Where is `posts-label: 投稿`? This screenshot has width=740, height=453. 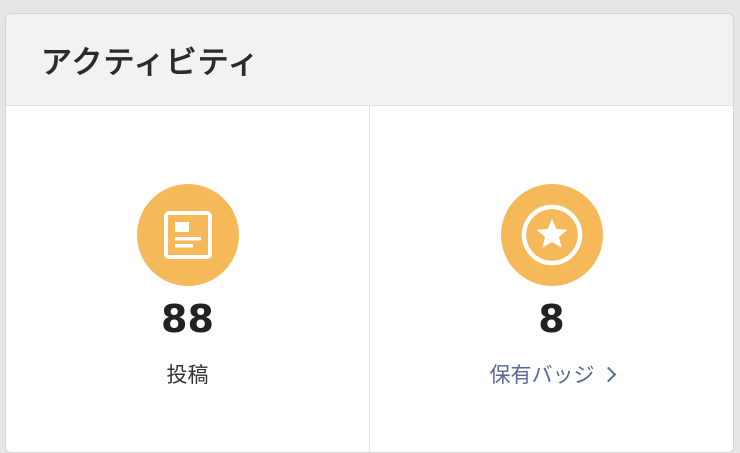 posts-label: 投稿 is located at coordinates (187, 375).